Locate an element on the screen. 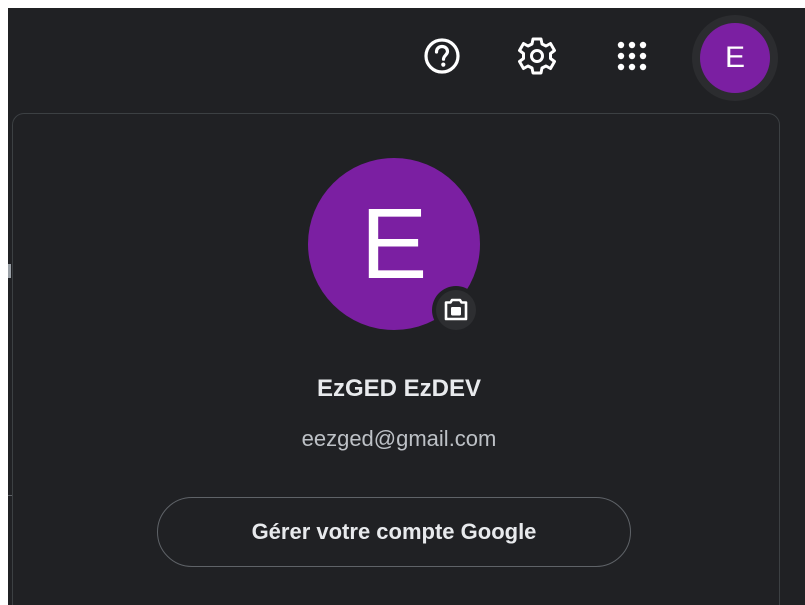  gear-icon is located at coordinates (537, 56).